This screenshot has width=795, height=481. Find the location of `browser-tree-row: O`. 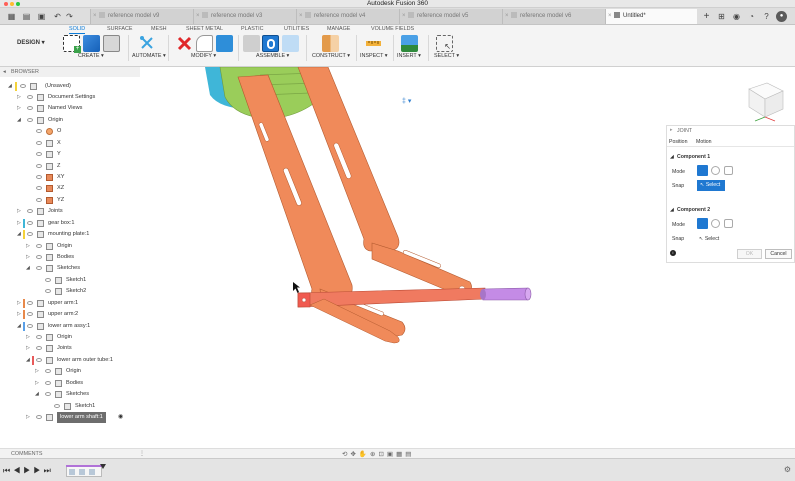

browser-tree-row: O is located at coordinates (70, 131).